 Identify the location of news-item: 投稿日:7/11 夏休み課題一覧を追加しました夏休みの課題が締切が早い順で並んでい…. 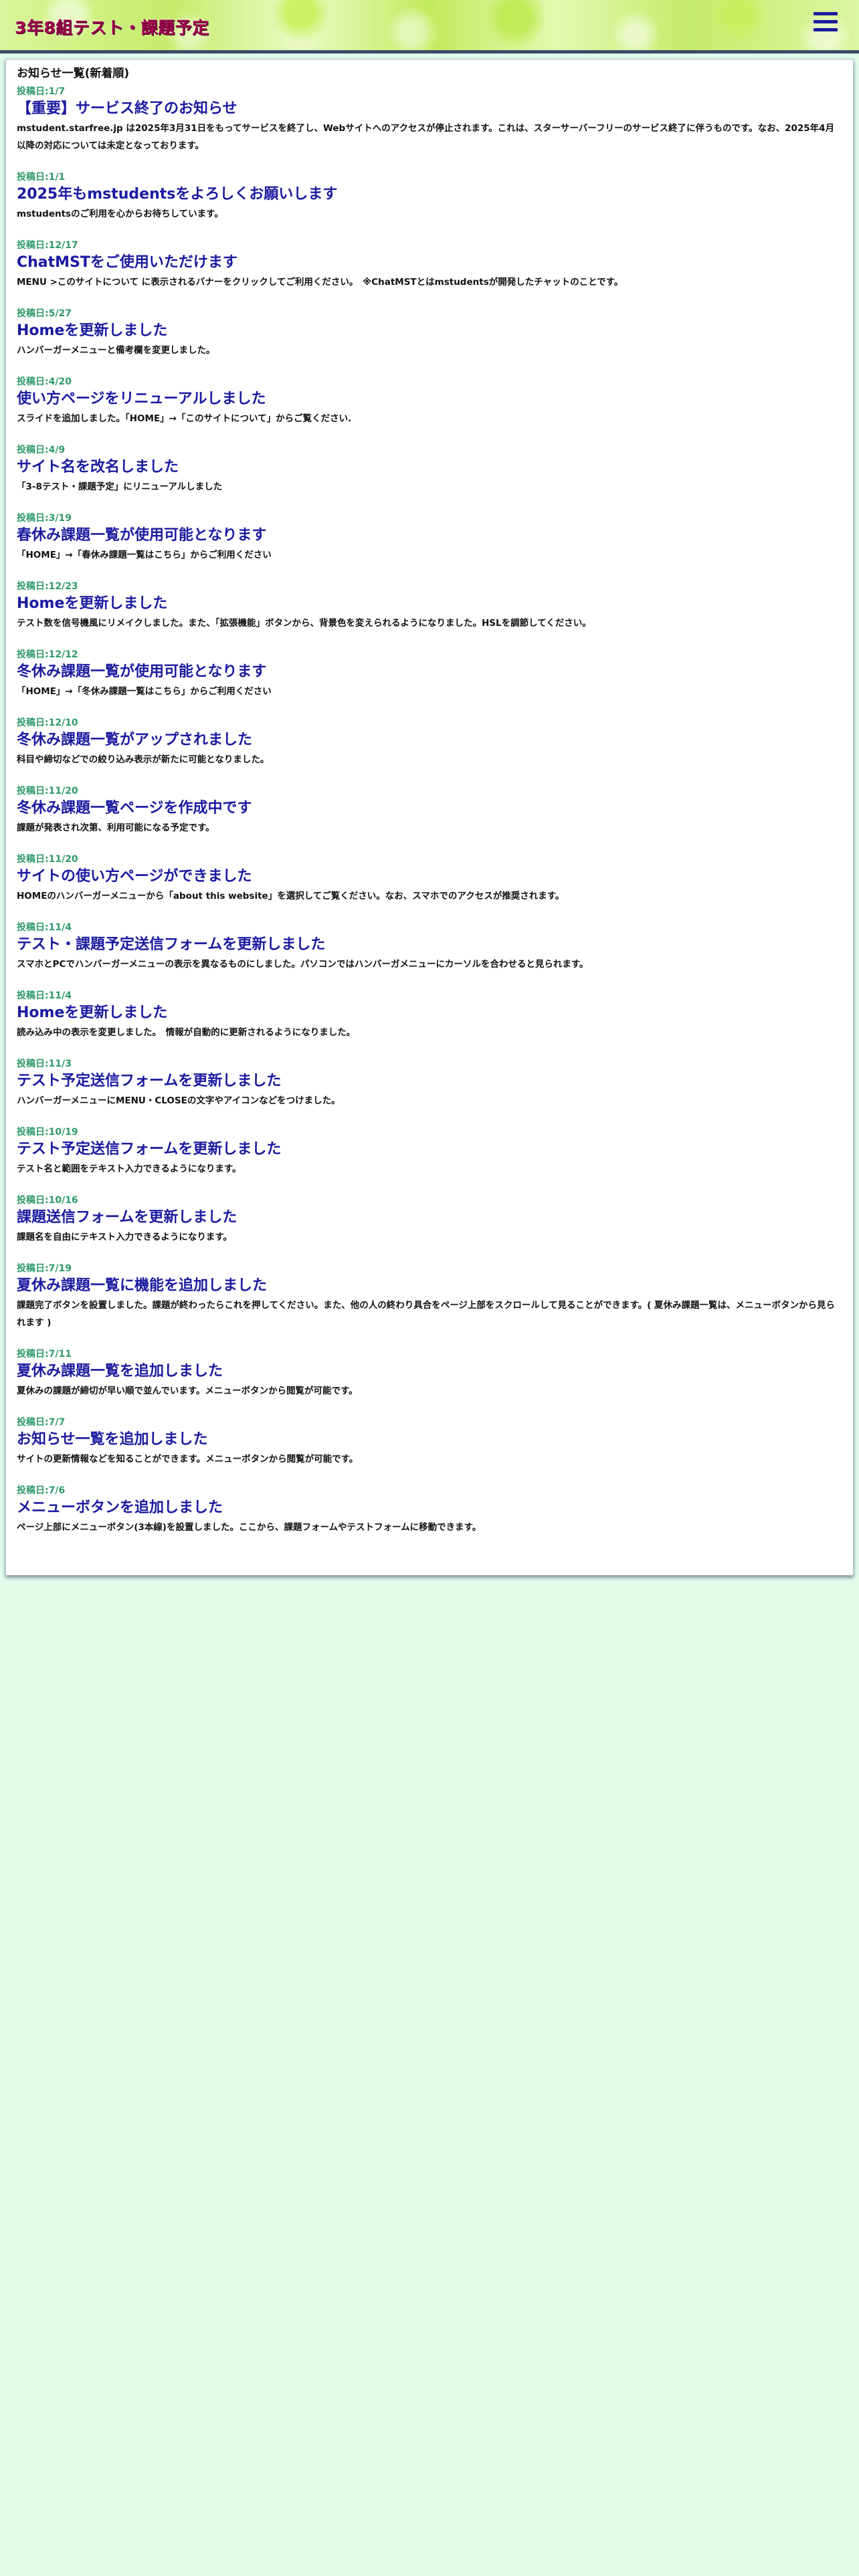
(429, 1374).